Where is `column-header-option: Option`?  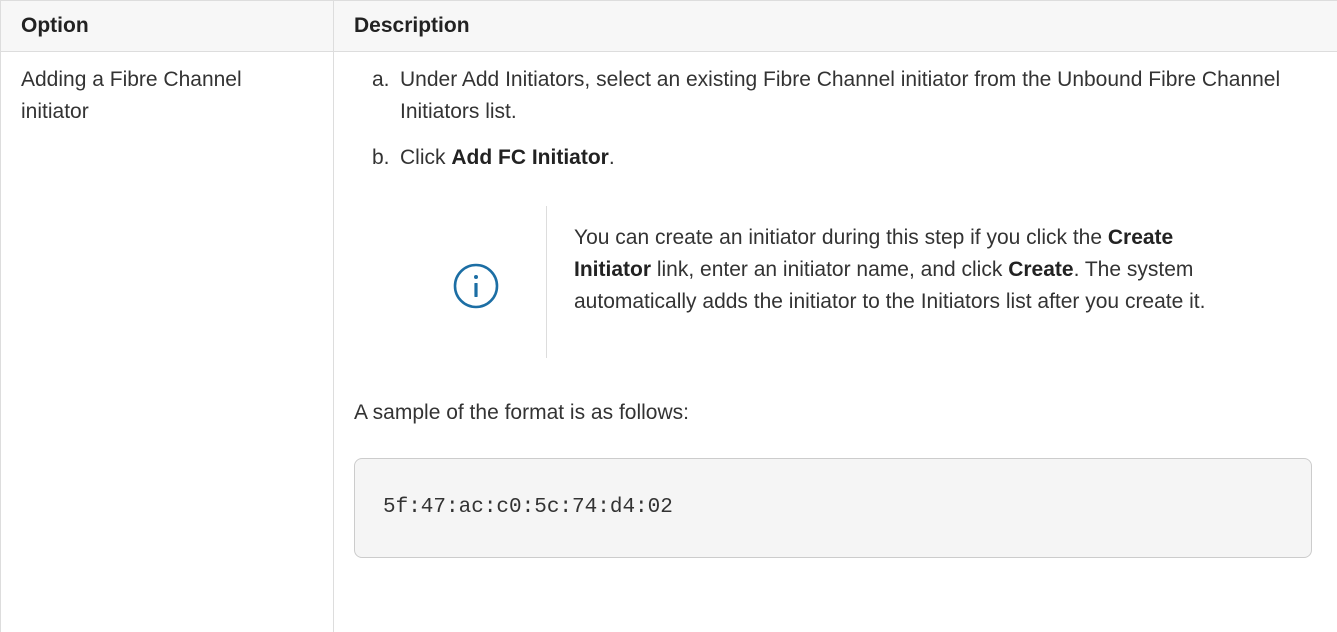
column-header-option: Option is located at coordinates (167, 26).